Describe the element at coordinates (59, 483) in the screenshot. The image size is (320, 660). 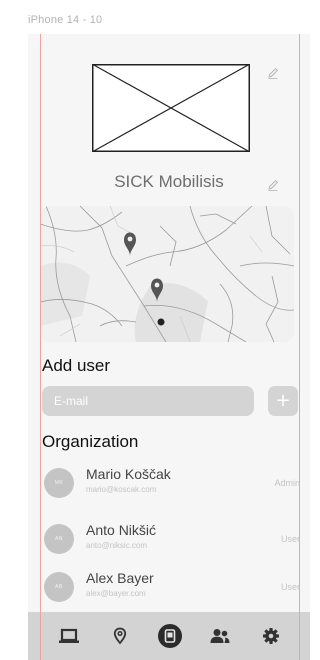
I see `avatar: MK` at that location.